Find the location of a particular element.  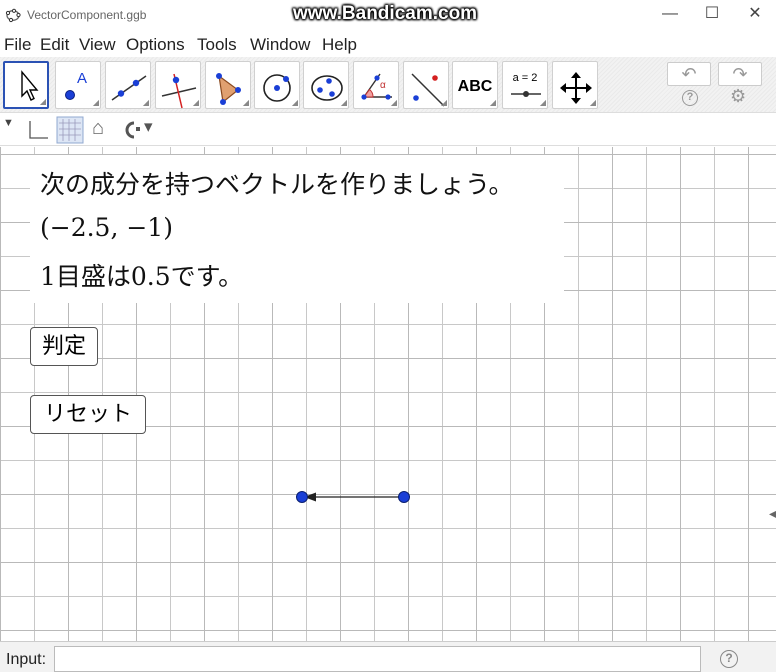

menu-view: View is located at coordinates (97, 45).